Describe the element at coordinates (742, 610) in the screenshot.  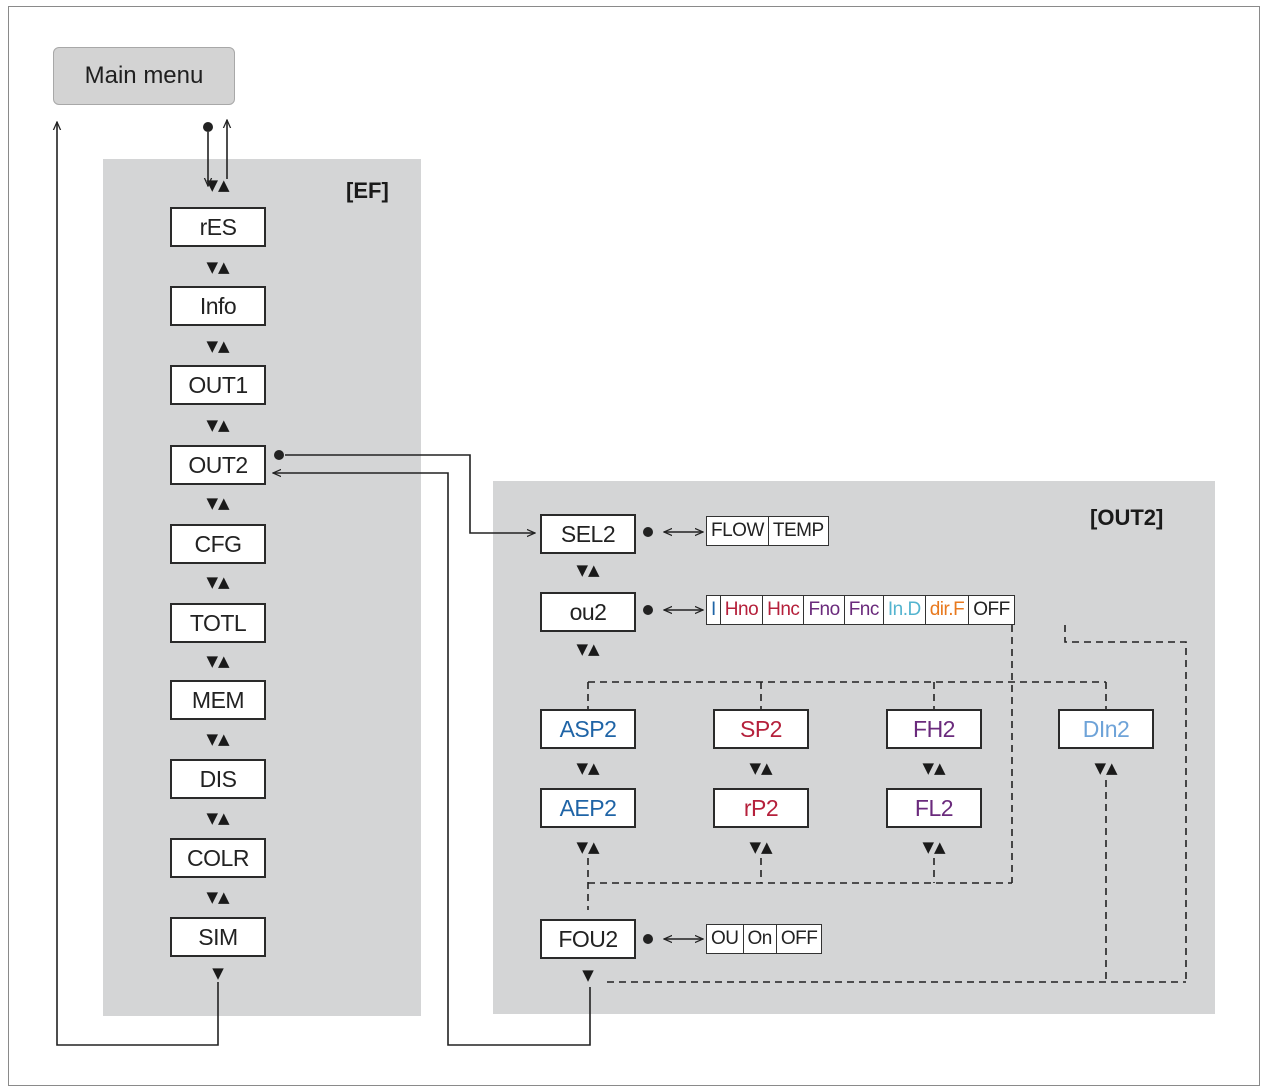
I see `ou2-option: Hno` at that location.